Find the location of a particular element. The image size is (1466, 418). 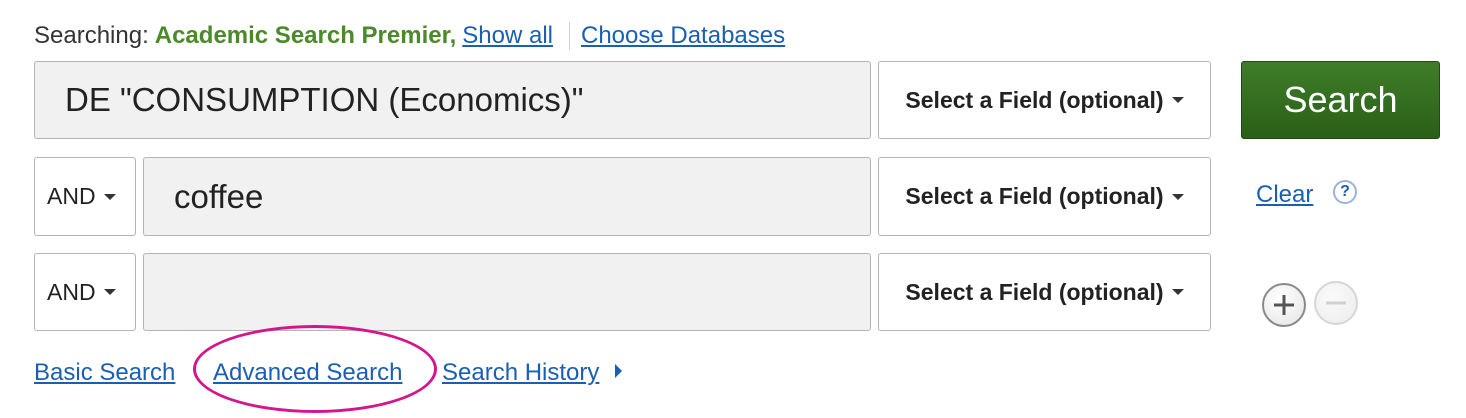

minus-circle-icon is located at coordinates (1336, 303).